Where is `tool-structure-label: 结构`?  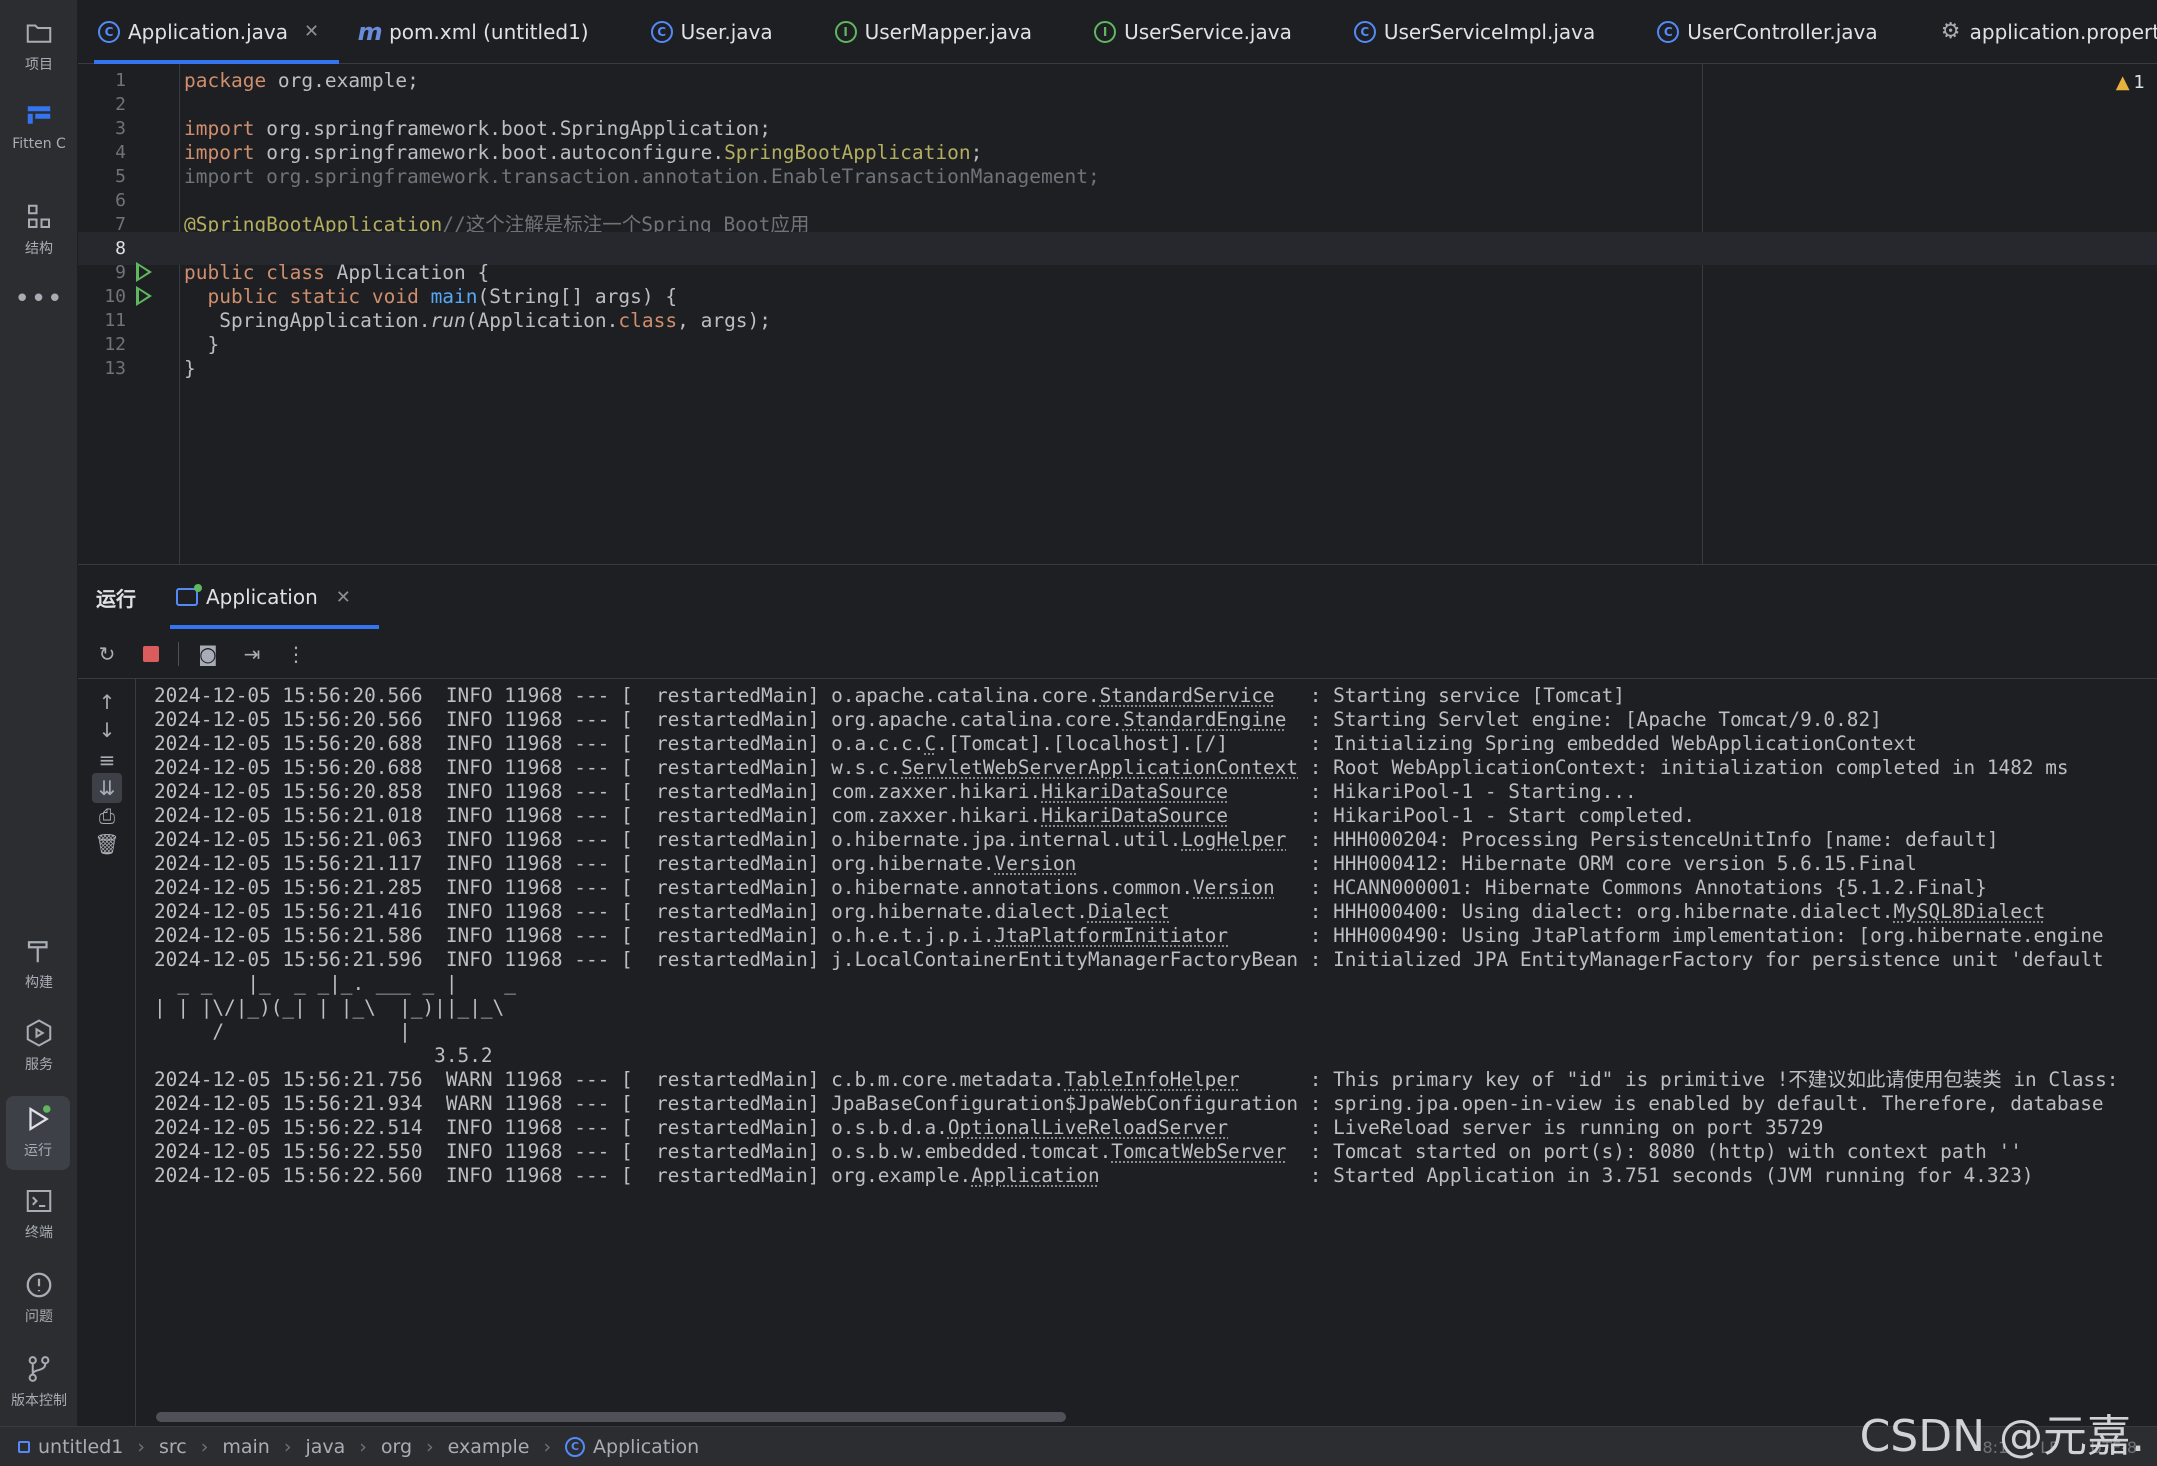 tool-structure-label: 结构 is located at coordinates (39, 248).